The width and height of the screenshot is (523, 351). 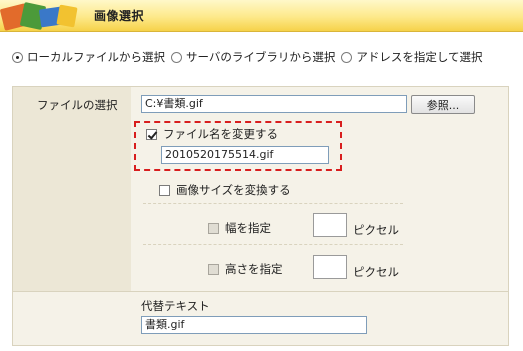 I want to click on height-option: 高さを指定, so click(x=245, y=269).